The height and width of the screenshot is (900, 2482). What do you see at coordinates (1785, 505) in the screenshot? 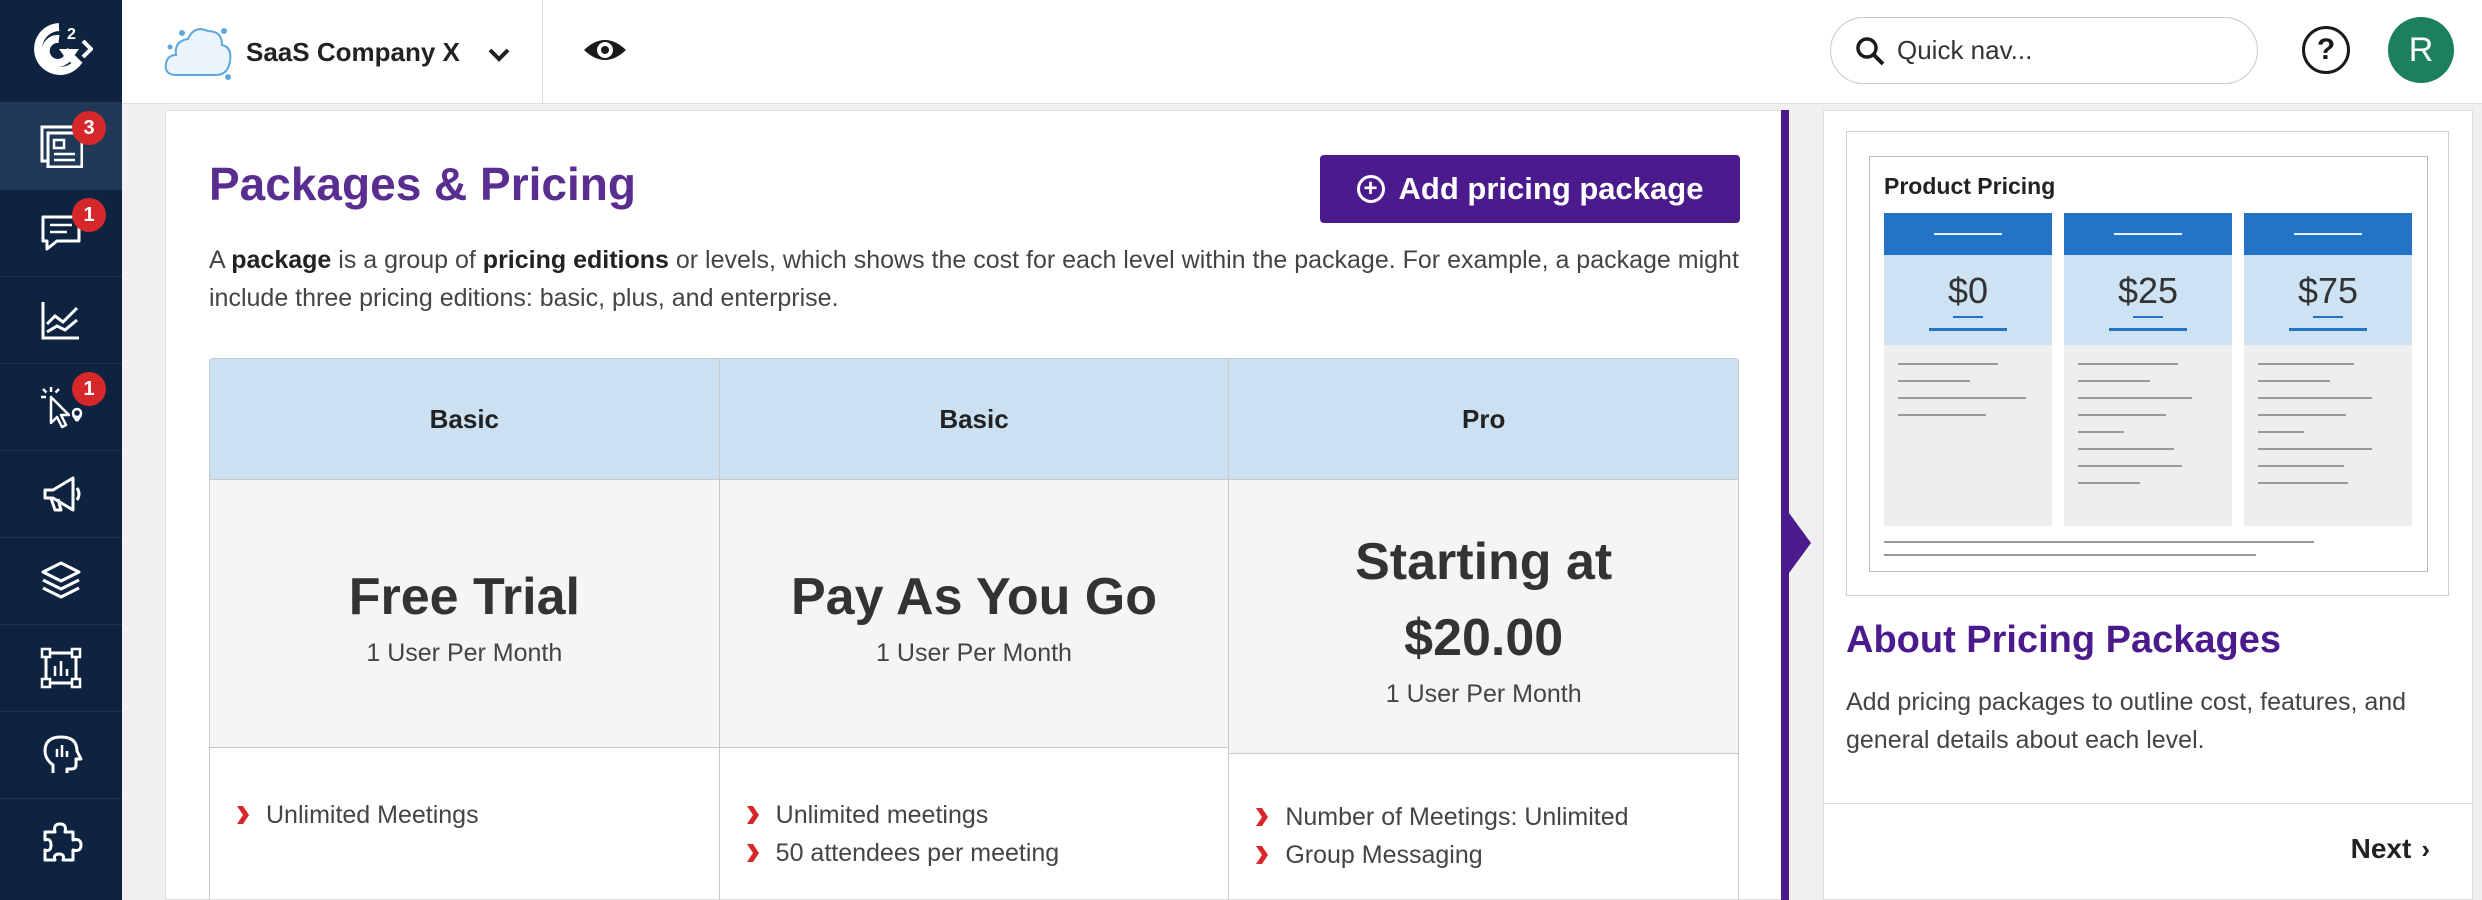
I see `panel-divider` at bounding box center [1785, 505].